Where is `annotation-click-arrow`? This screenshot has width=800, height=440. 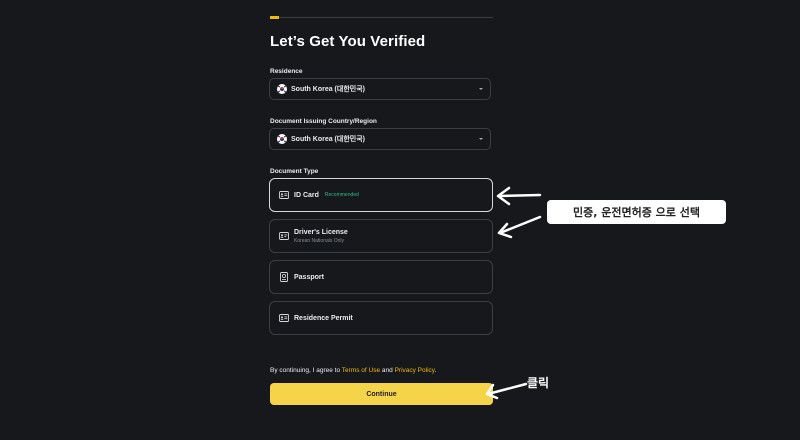
annotation-click-arrow is located at coordinates (506, 391).